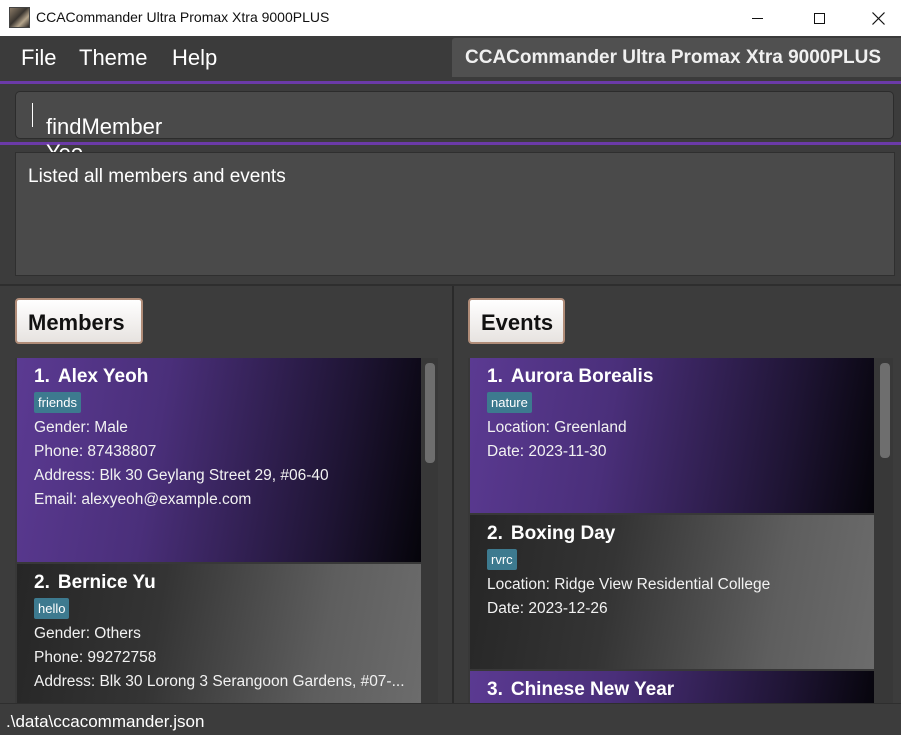 The image size is (901, 735). I want to click on title-bar: CCACommander Ultra Promax Xtra 9000PLUS, so click(450, 18).